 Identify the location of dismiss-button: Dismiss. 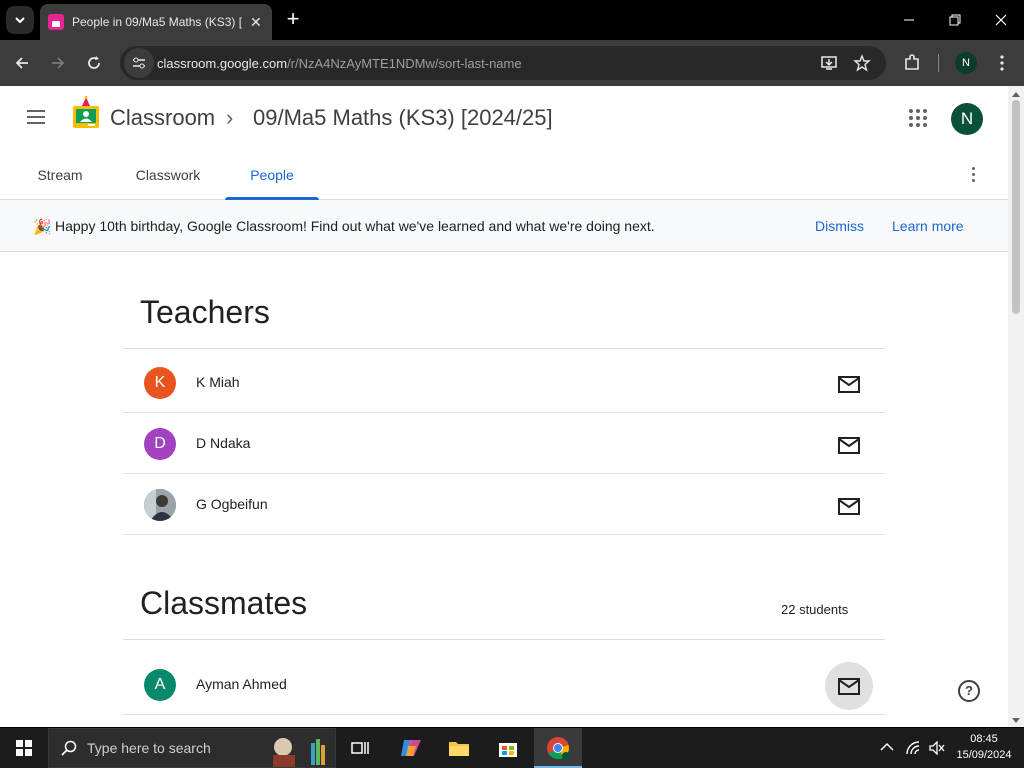
(839, 226).